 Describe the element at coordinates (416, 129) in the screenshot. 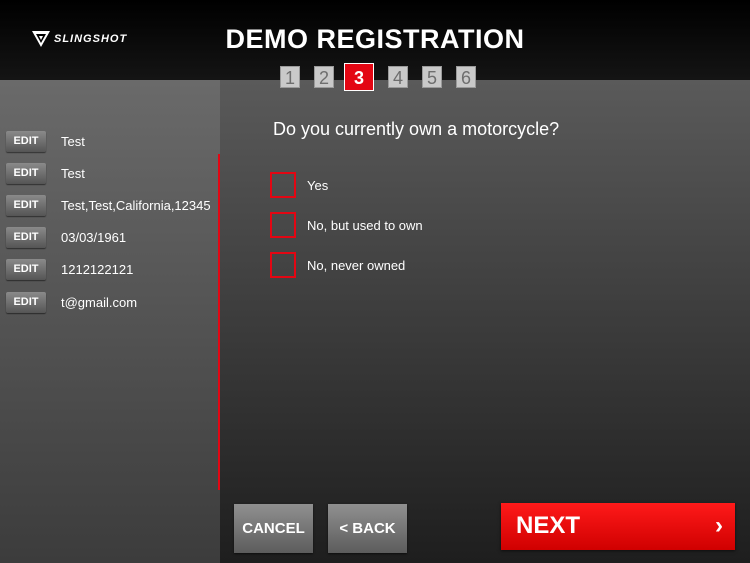

I see `question-text: Do you currently own a motorcycle?` at that location.